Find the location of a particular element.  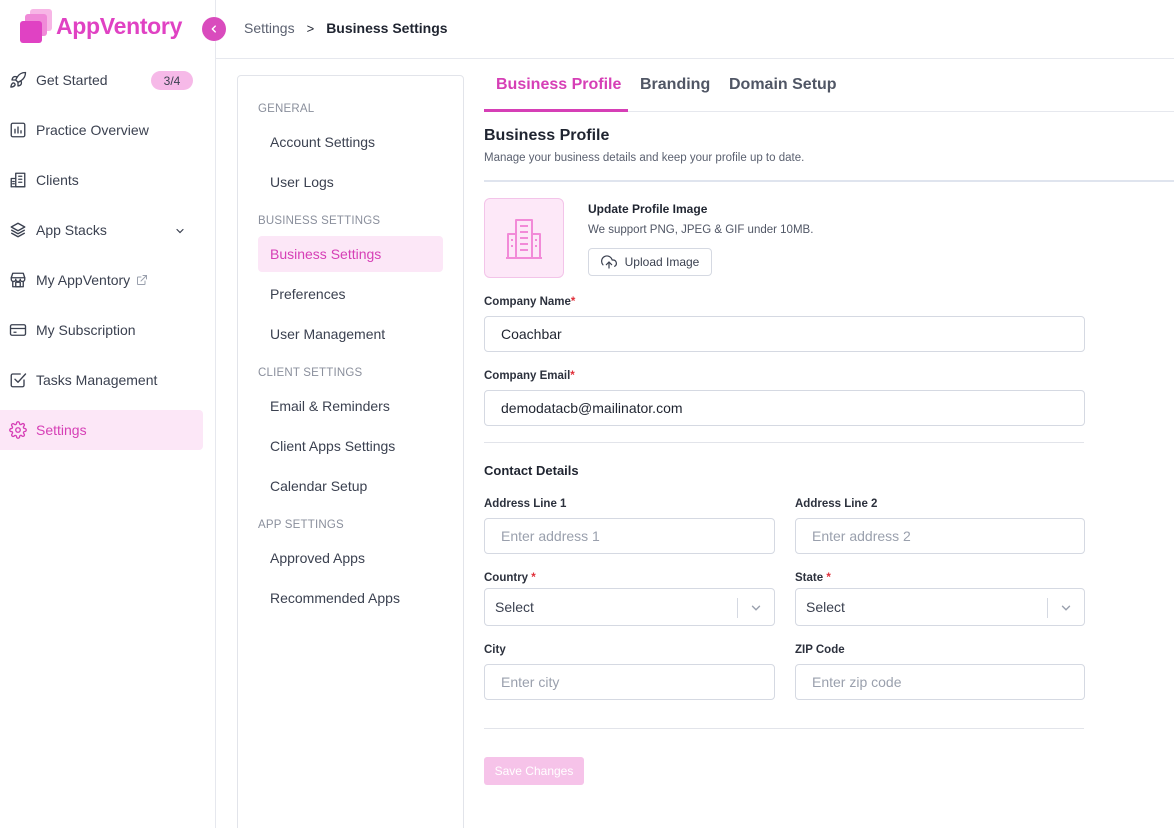

app-name: AppVentory is located at coordinates (119, 25).